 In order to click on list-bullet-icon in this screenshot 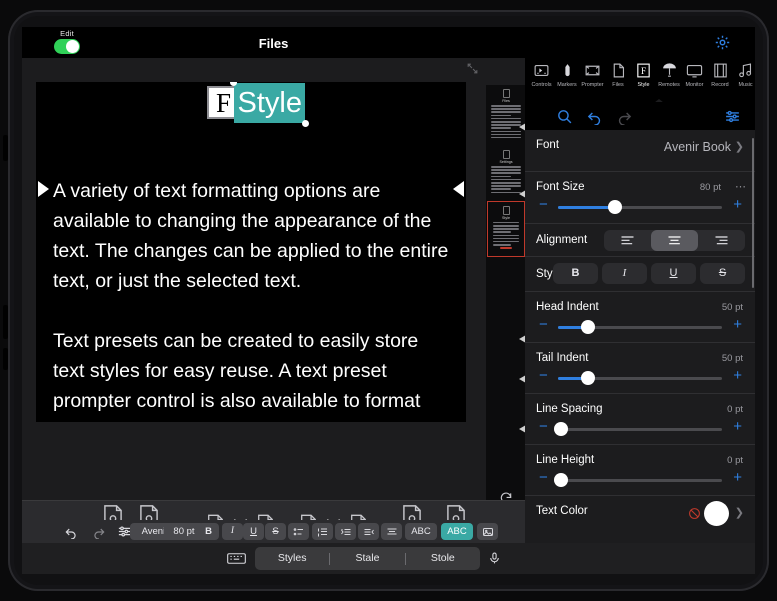, I will do `click(298, 531)`.